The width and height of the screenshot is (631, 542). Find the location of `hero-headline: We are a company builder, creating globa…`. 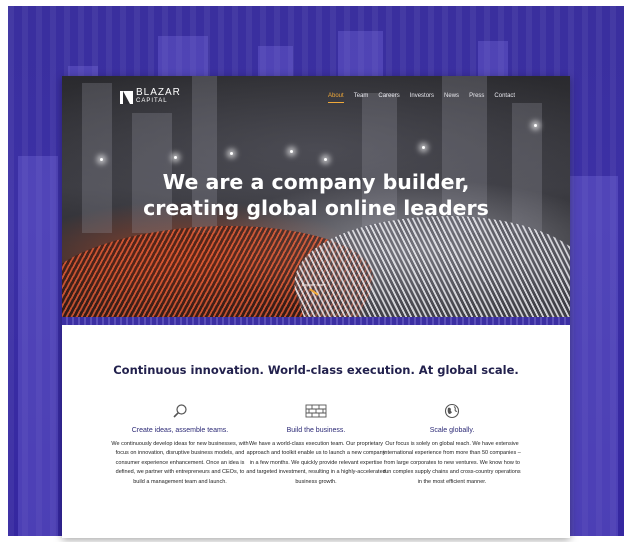

hero-headline: We are a company builder, creating globa… is located at coordinates (316, 195).